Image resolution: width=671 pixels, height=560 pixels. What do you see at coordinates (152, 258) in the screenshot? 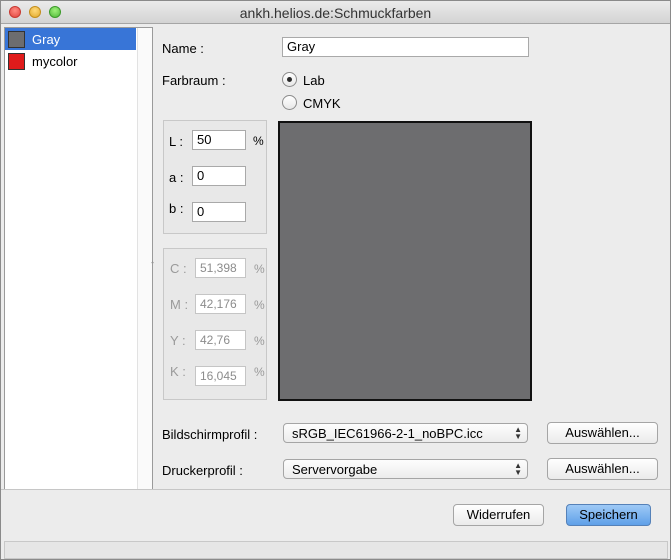
I see `splitter-grip-icon: ‸` at bounding box center [152, 258].